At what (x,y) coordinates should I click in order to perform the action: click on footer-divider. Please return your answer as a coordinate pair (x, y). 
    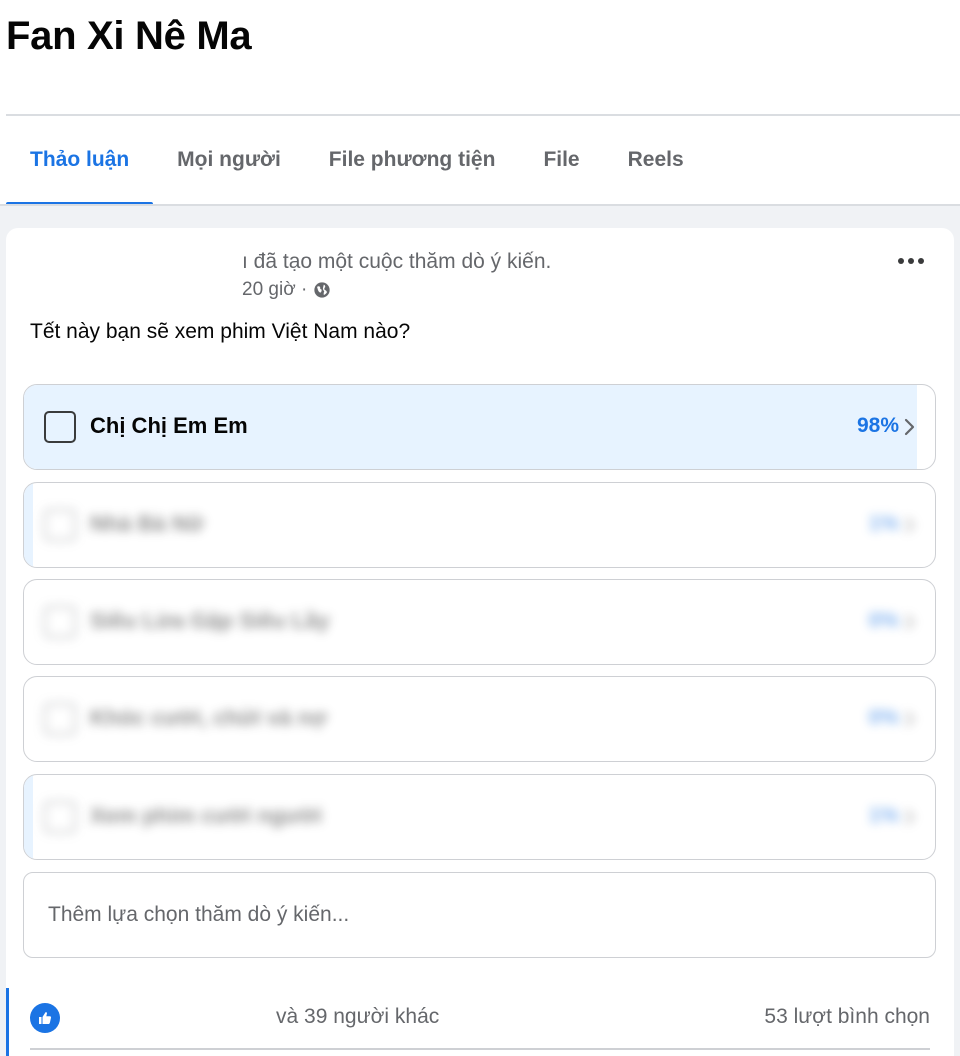
    Looking at the image, I should click on (480, 1049).